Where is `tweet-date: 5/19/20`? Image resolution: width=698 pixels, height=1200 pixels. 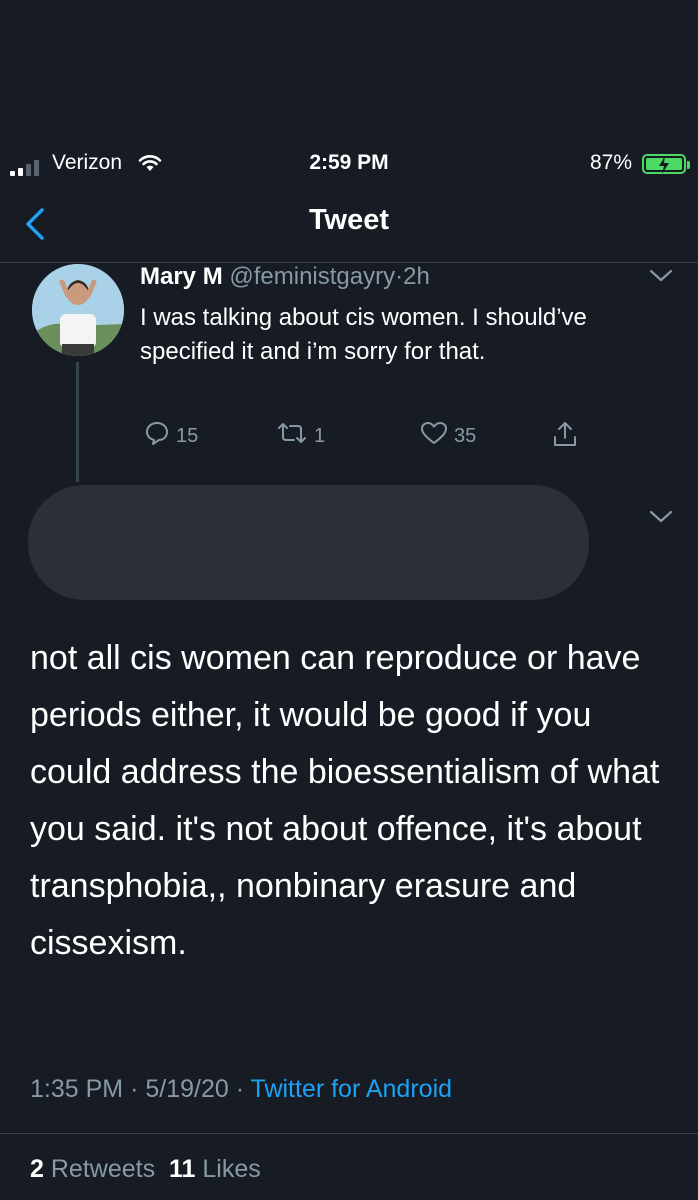 tweet-date: 5/19/20 is located at coordinates (187, 1089).